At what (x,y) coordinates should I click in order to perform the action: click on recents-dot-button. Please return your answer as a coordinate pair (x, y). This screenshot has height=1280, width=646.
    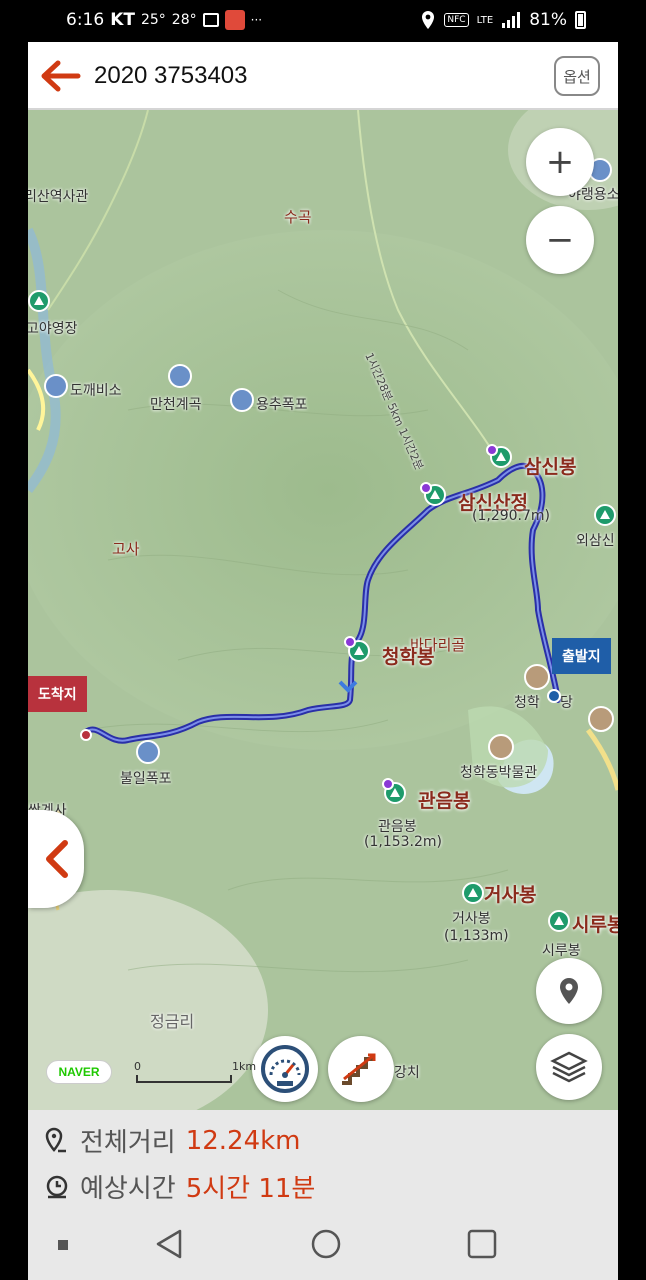
    Looking at the image, I should click on (63, 1245).